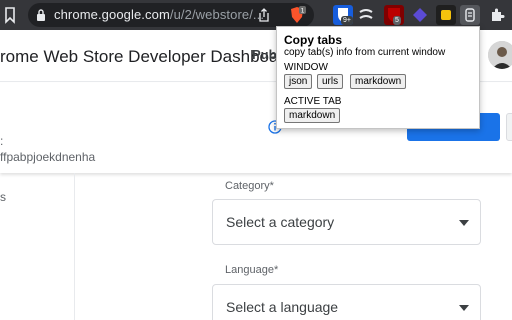  Describe the element at coordinates (306, 67) in the screenshot. I see `window-section-label: WINDOW` at that location.